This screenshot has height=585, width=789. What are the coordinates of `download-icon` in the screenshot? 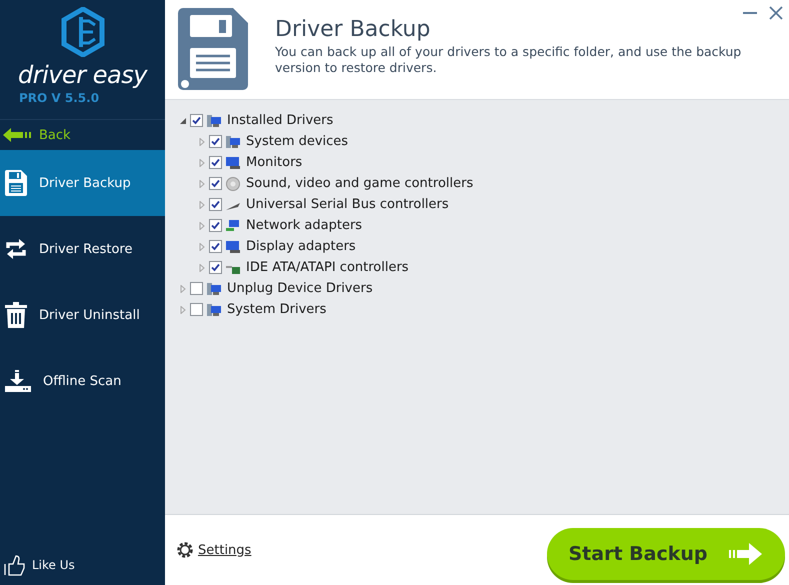 It's located at (18, 381).